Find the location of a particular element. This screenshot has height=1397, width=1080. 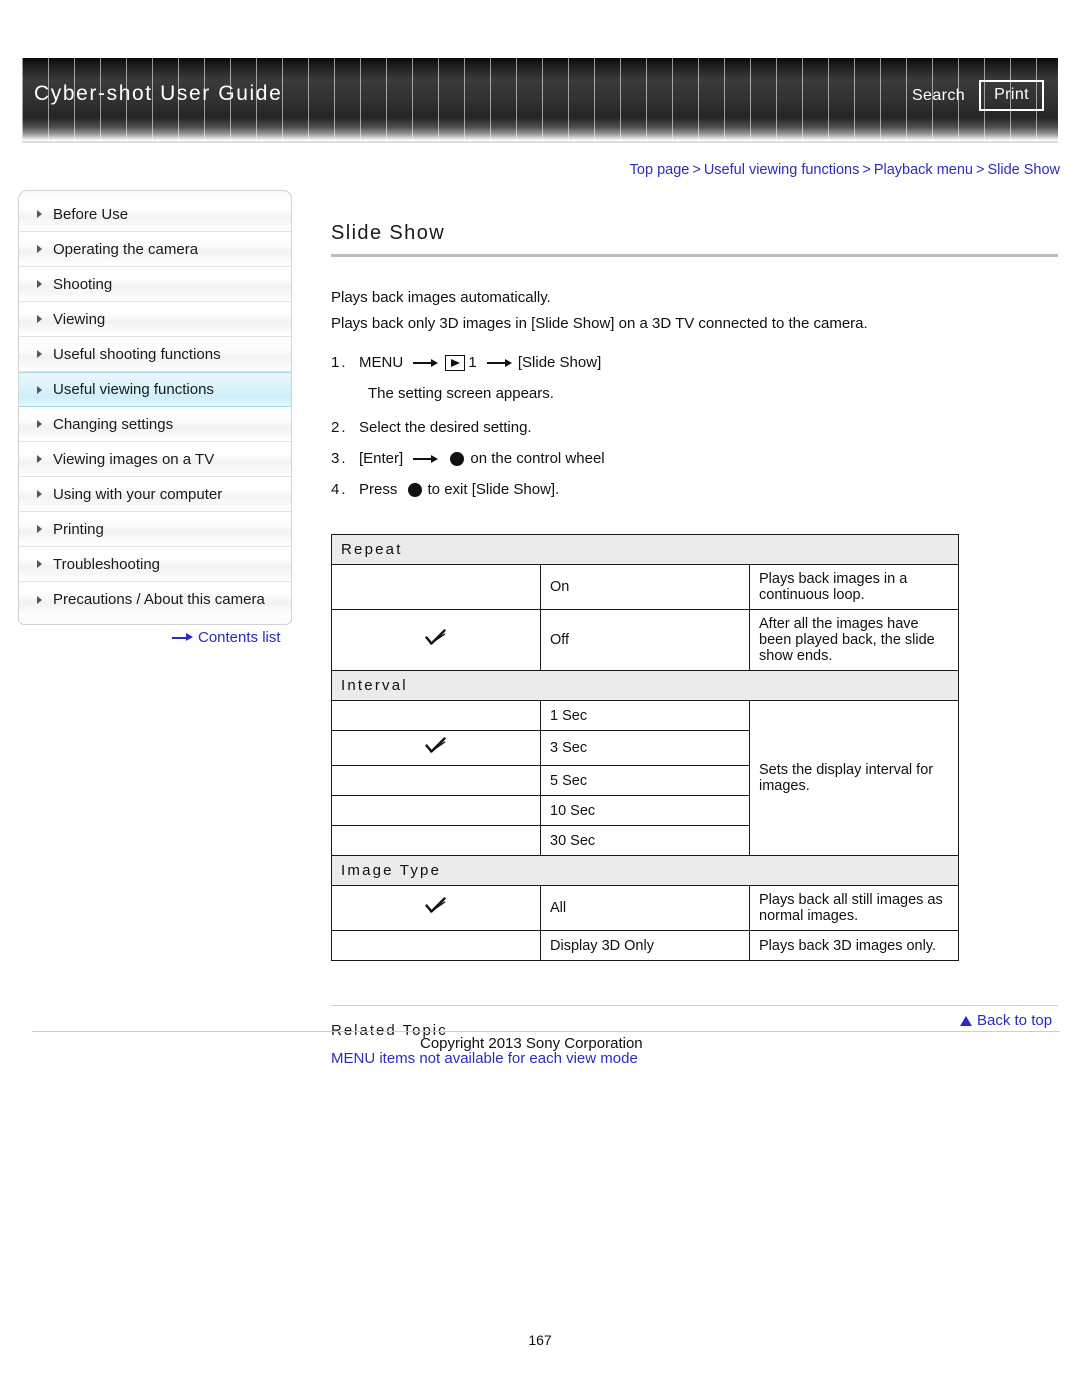

header-divider is located at coordinates (540, 142).